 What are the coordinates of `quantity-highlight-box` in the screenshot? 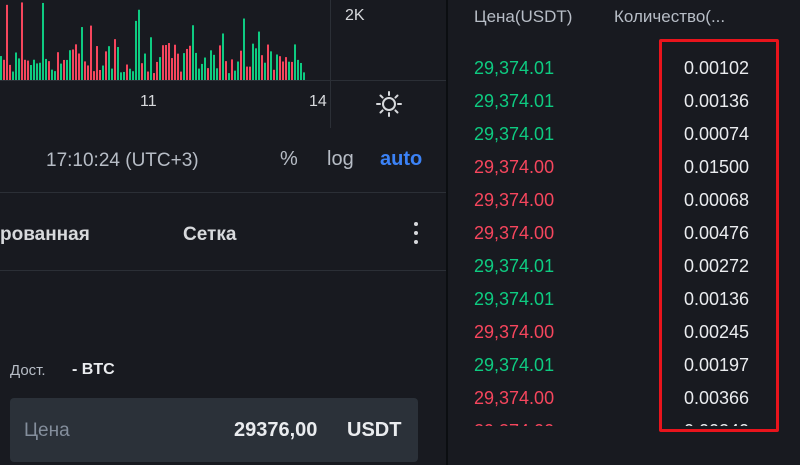 It's located at (719, 235).